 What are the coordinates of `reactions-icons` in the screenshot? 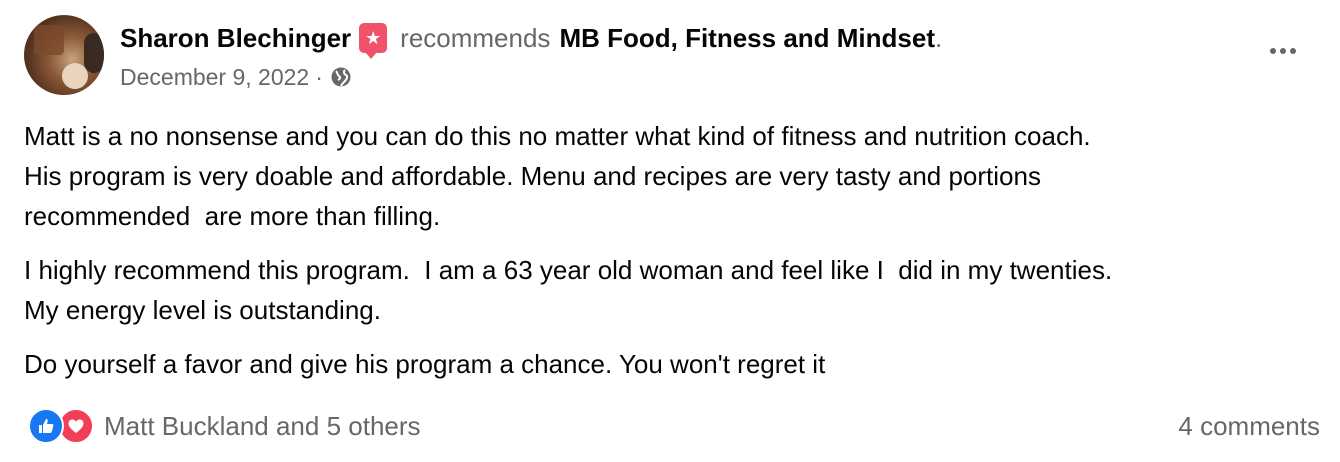 It's located at (61, 426).